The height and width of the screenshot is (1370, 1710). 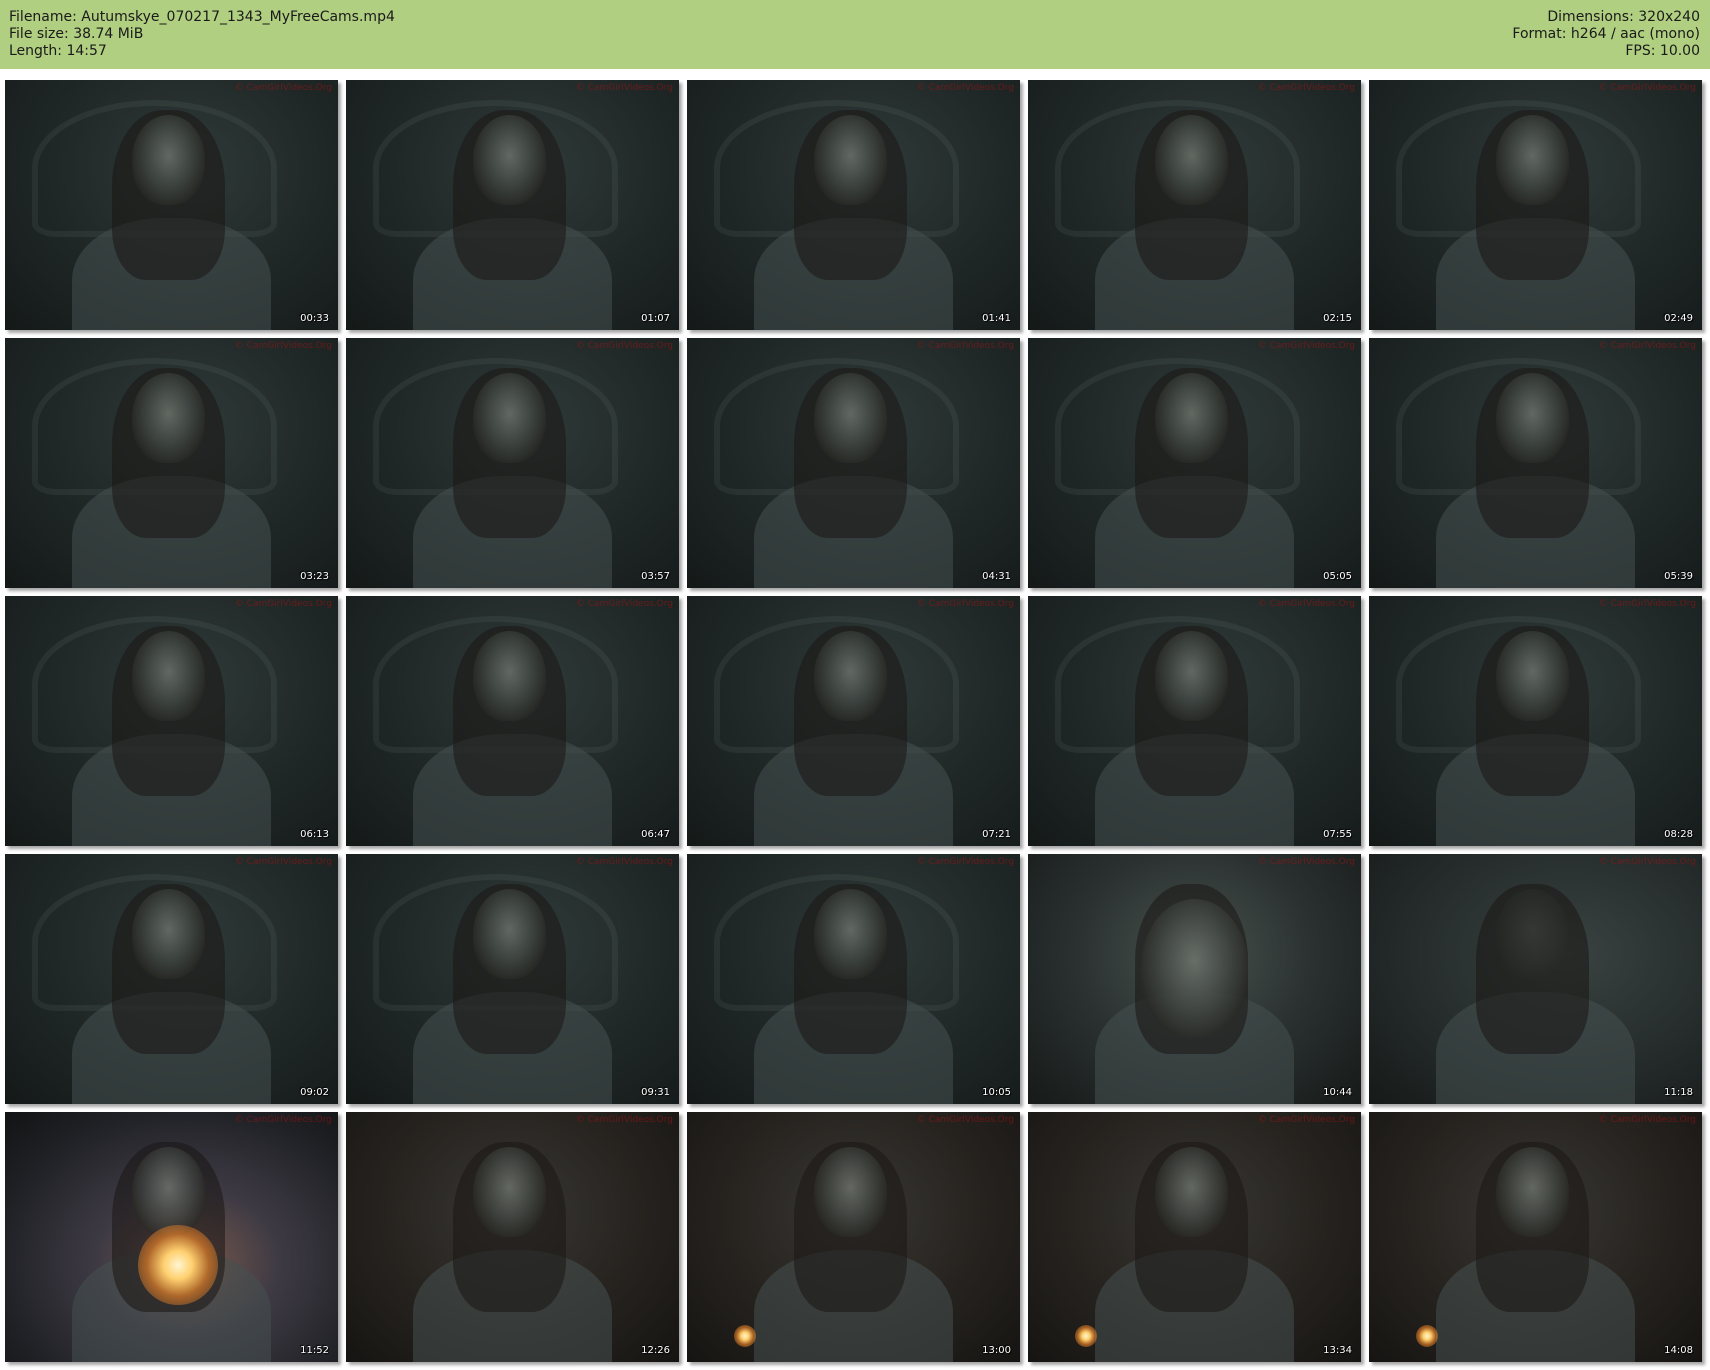 I want to click on timestamp-label: 10:05, so click(x=996, y=1092).